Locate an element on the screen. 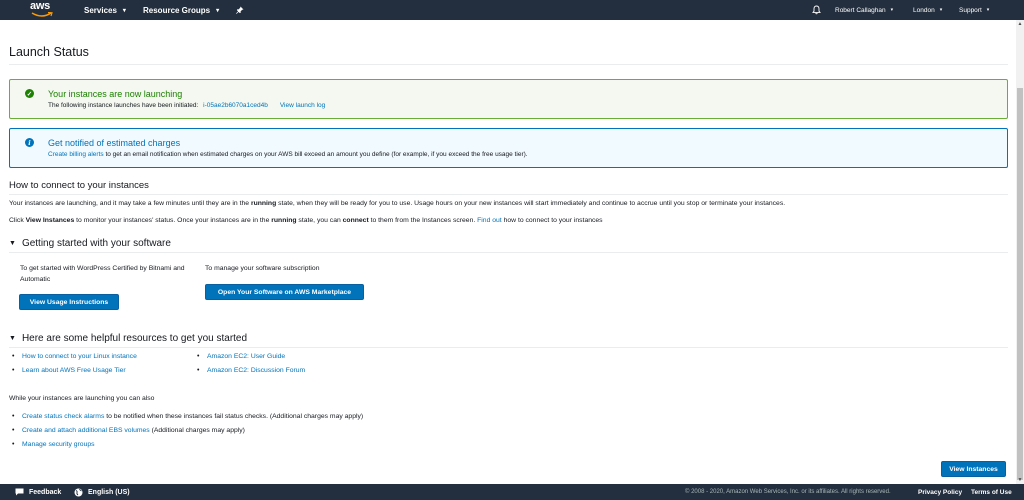 The width and height of the screenshot is (1024, 500). list-item: How to connect to your Linux instance is located at coordinates (74, 357).